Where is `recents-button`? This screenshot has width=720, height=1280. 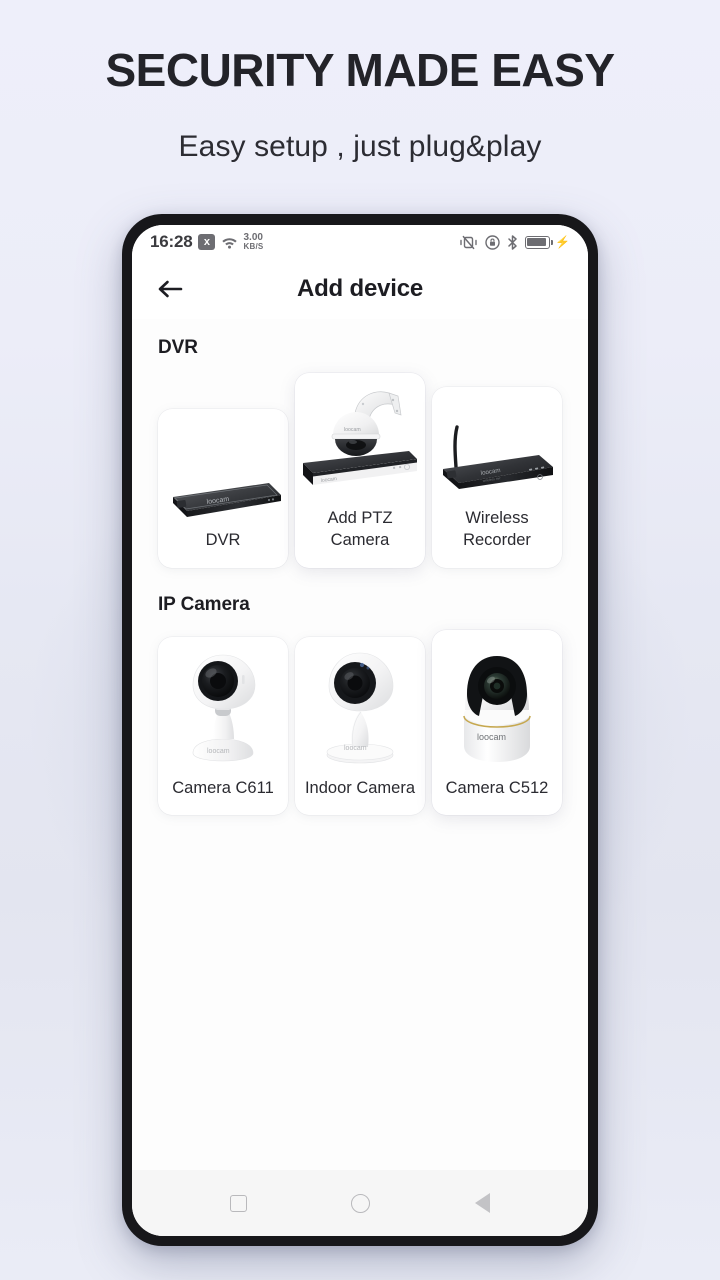
recents-button is located at coordinates (239, 1203).